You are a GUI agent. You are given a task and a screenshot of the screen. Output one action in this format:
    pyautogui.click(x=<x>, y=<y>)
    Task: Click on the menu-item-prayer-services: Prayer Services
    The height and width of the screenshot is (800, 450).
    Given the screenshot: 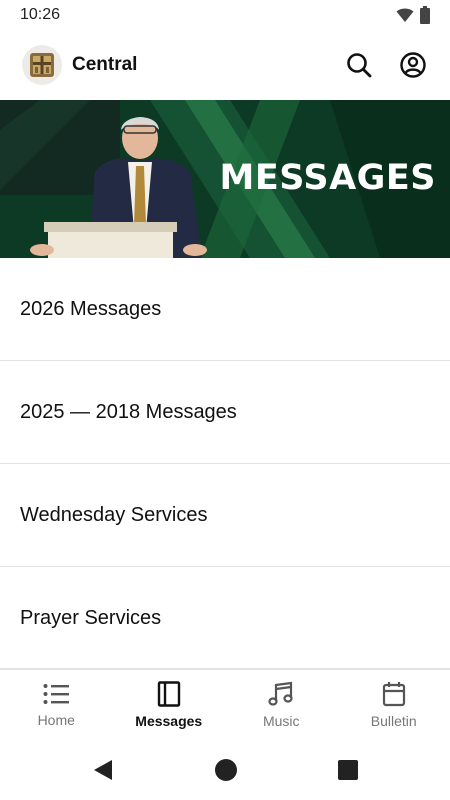 What is the action you would take?
    pyautogui.click(x=225, y=618)
    